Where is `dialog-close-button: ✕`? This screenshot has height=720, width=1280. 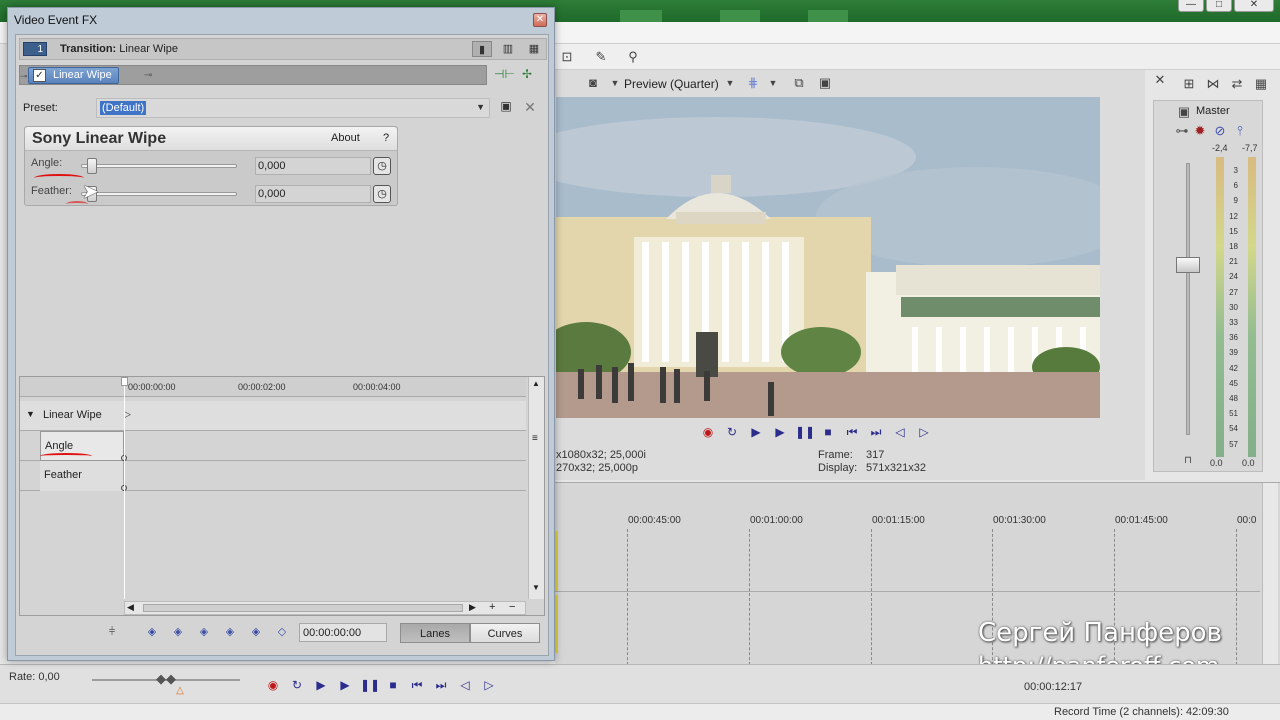 dialog-close-button: ✕ is located at coordinates (540, 20).